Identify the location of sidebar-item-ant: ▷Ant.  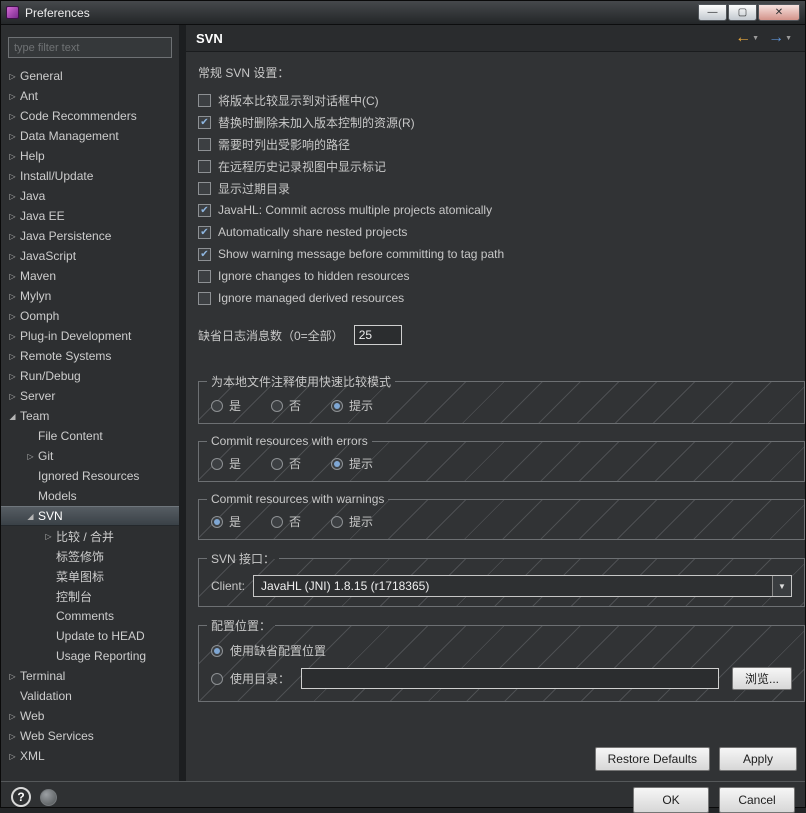
(90, 96).